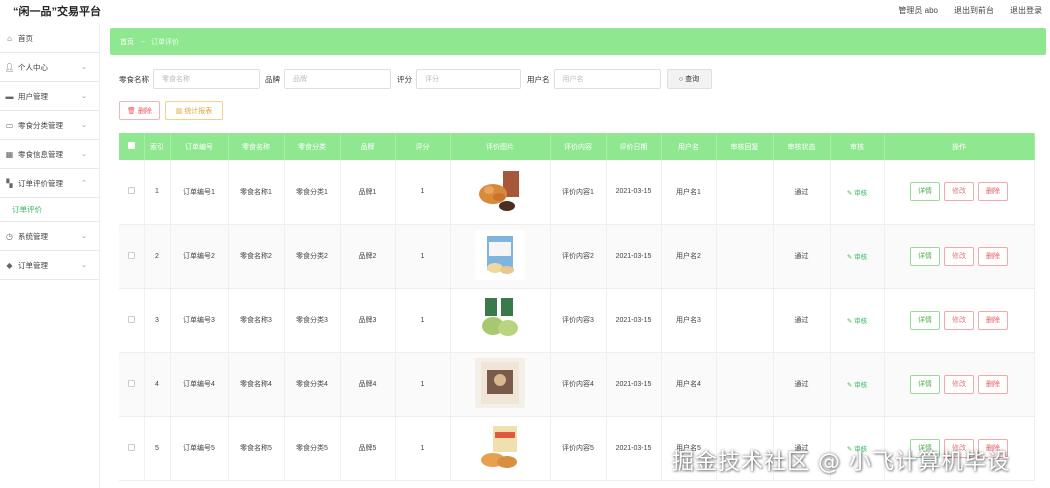  What do you see at coordinates (918, 10) in the screenshot?
I see `admin-user-link: 管理员 abo` at bounding box center [918, 10].